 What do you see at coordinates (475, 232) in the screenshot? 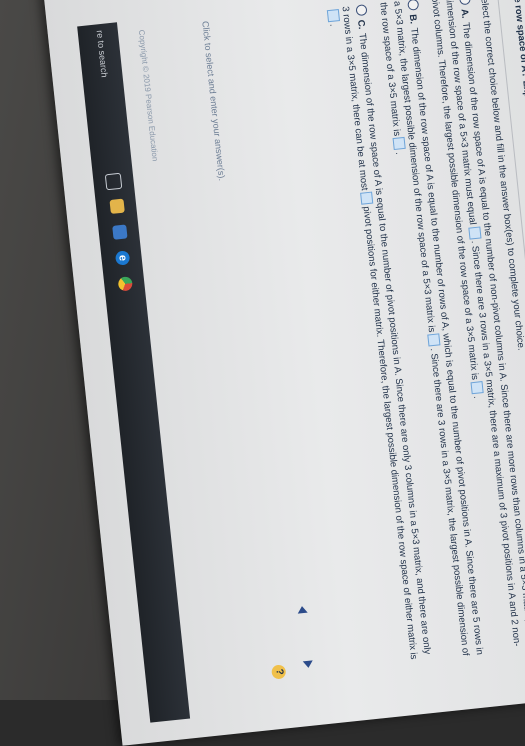
I see `answer-box-a1` at bounding box center [475, 232].